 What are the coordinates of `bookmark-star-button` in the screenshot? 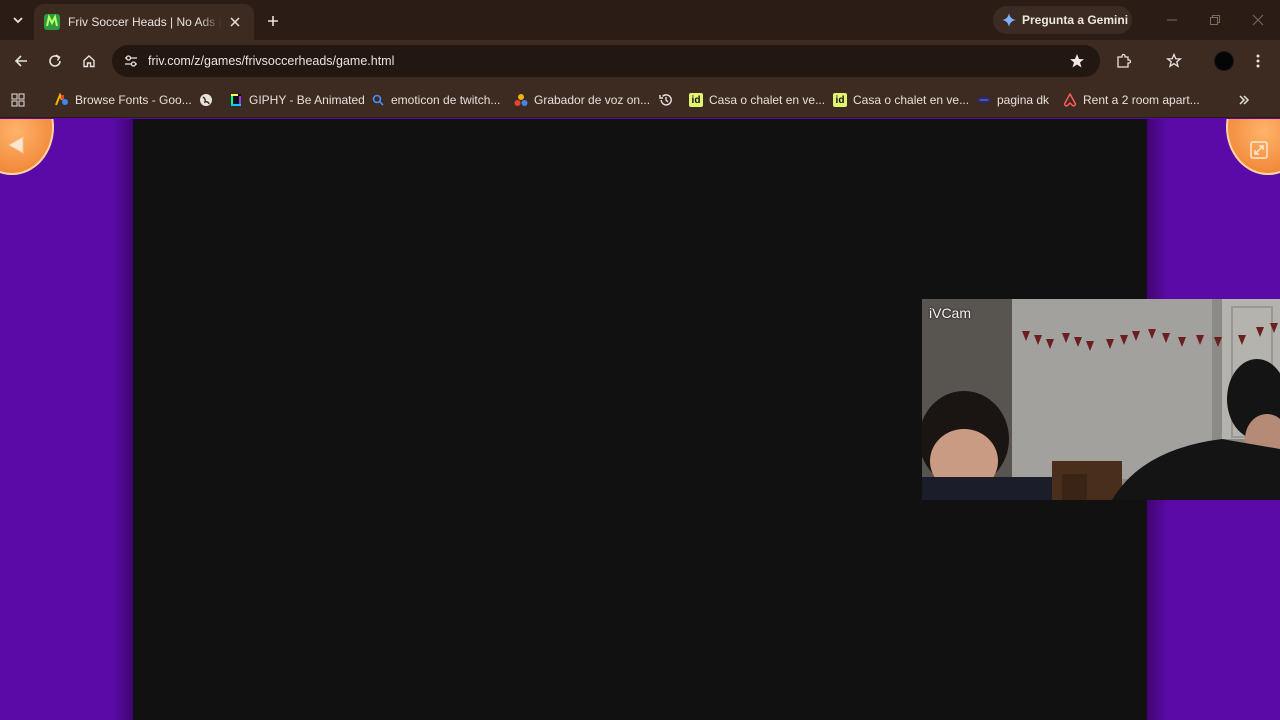 It's located at (1077, 61).